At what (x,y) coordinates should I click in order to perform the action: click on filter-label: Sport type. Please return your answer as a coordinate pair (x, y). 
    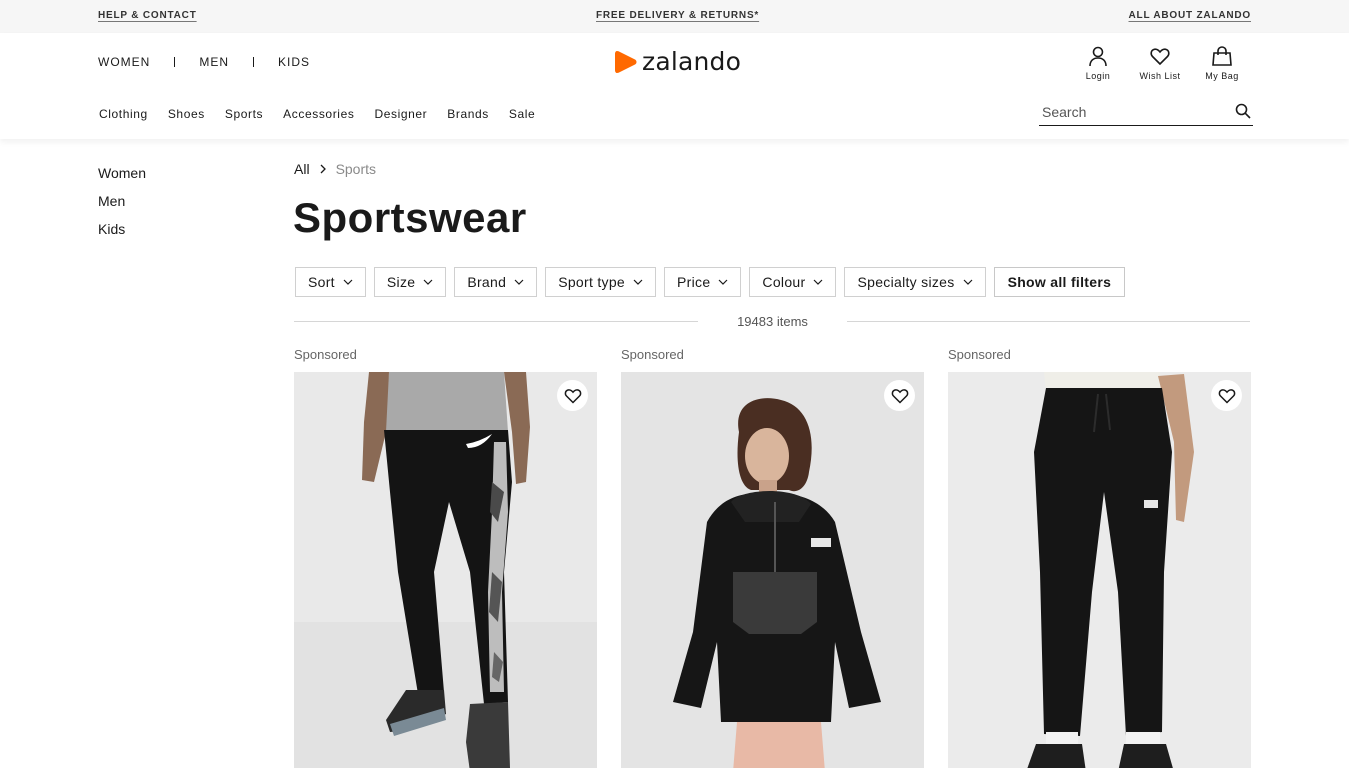
    Looking at the image, I should click on (592, 282).